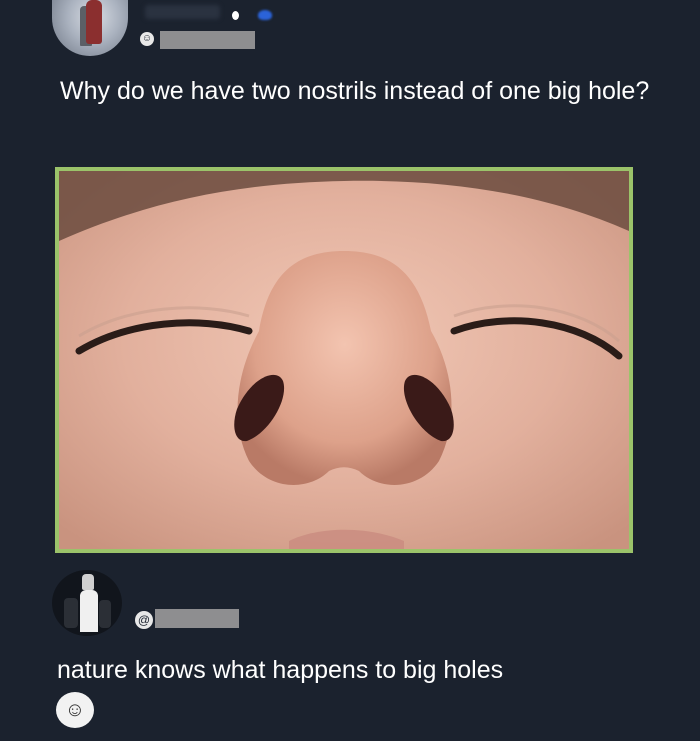 The image size is (700, 741). Describe the element at coordinates (89, 611) in the screenshot. I see `avatar-robe` at that location.